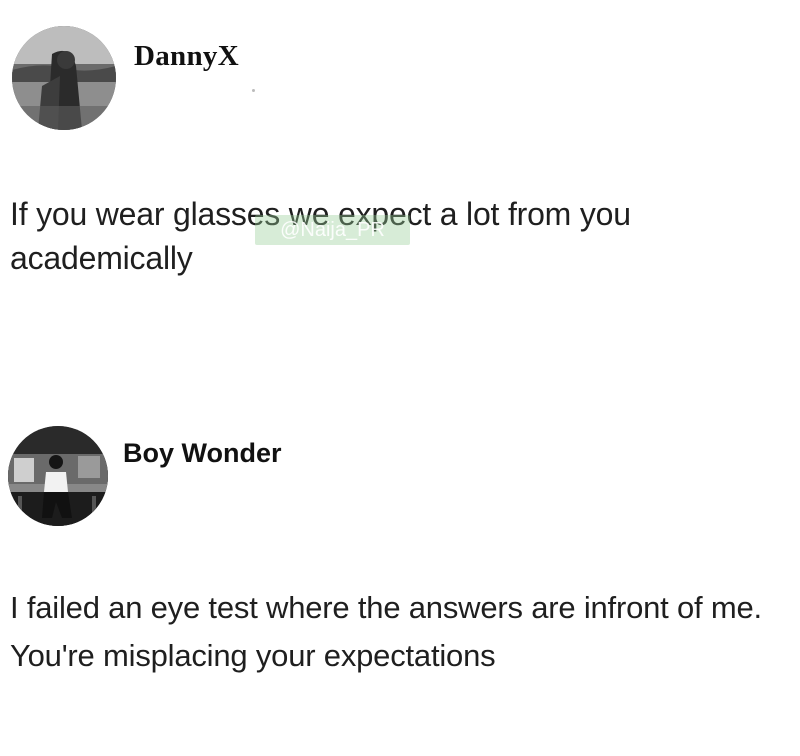  Describe the element at coordinates (202, 453) in the screenshot. I see `username: Boy Wonder` at that location.